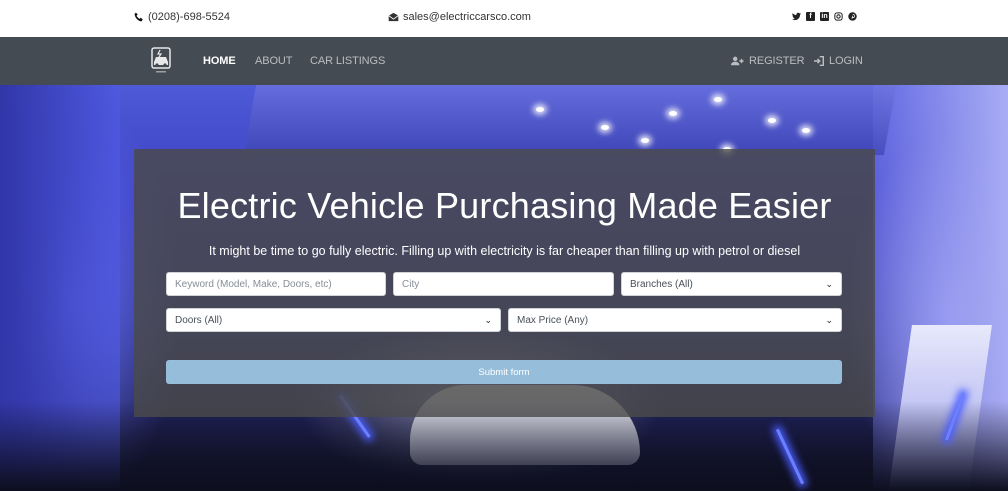 The width and height of the screenshot is (1008, 491). I want to click on register-label: REGISTER, so click(777, 61).